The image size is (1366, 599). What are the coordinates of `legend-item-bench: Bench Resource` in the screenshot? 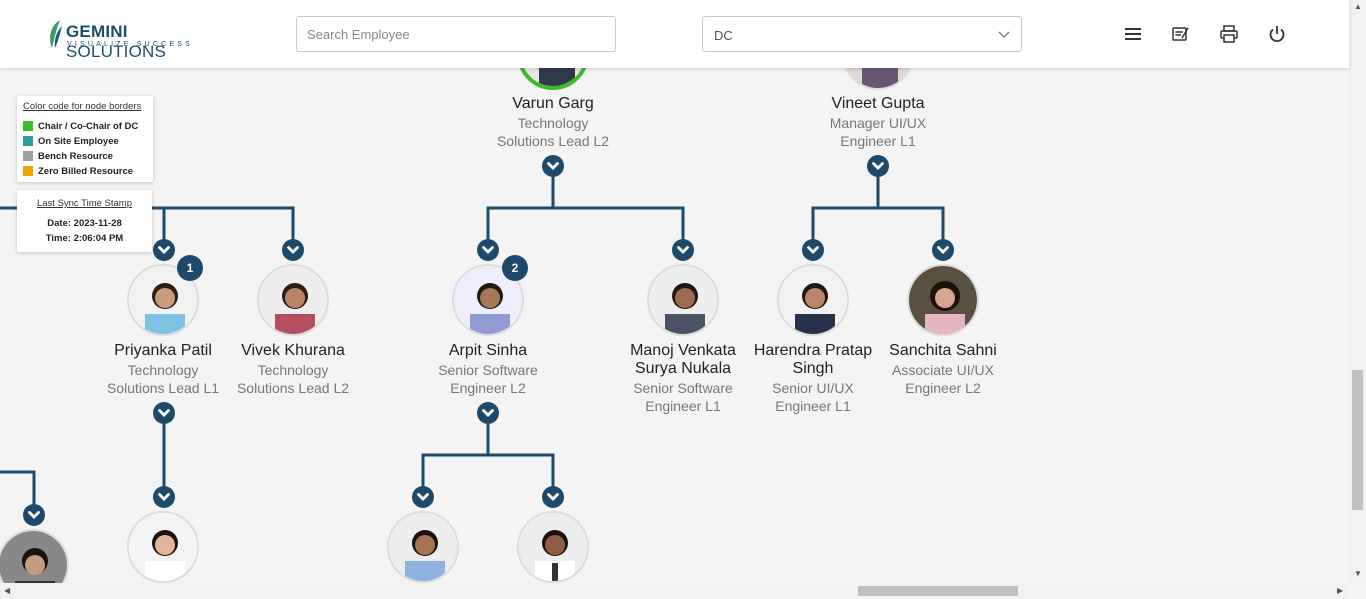 It's located at (68, 156).